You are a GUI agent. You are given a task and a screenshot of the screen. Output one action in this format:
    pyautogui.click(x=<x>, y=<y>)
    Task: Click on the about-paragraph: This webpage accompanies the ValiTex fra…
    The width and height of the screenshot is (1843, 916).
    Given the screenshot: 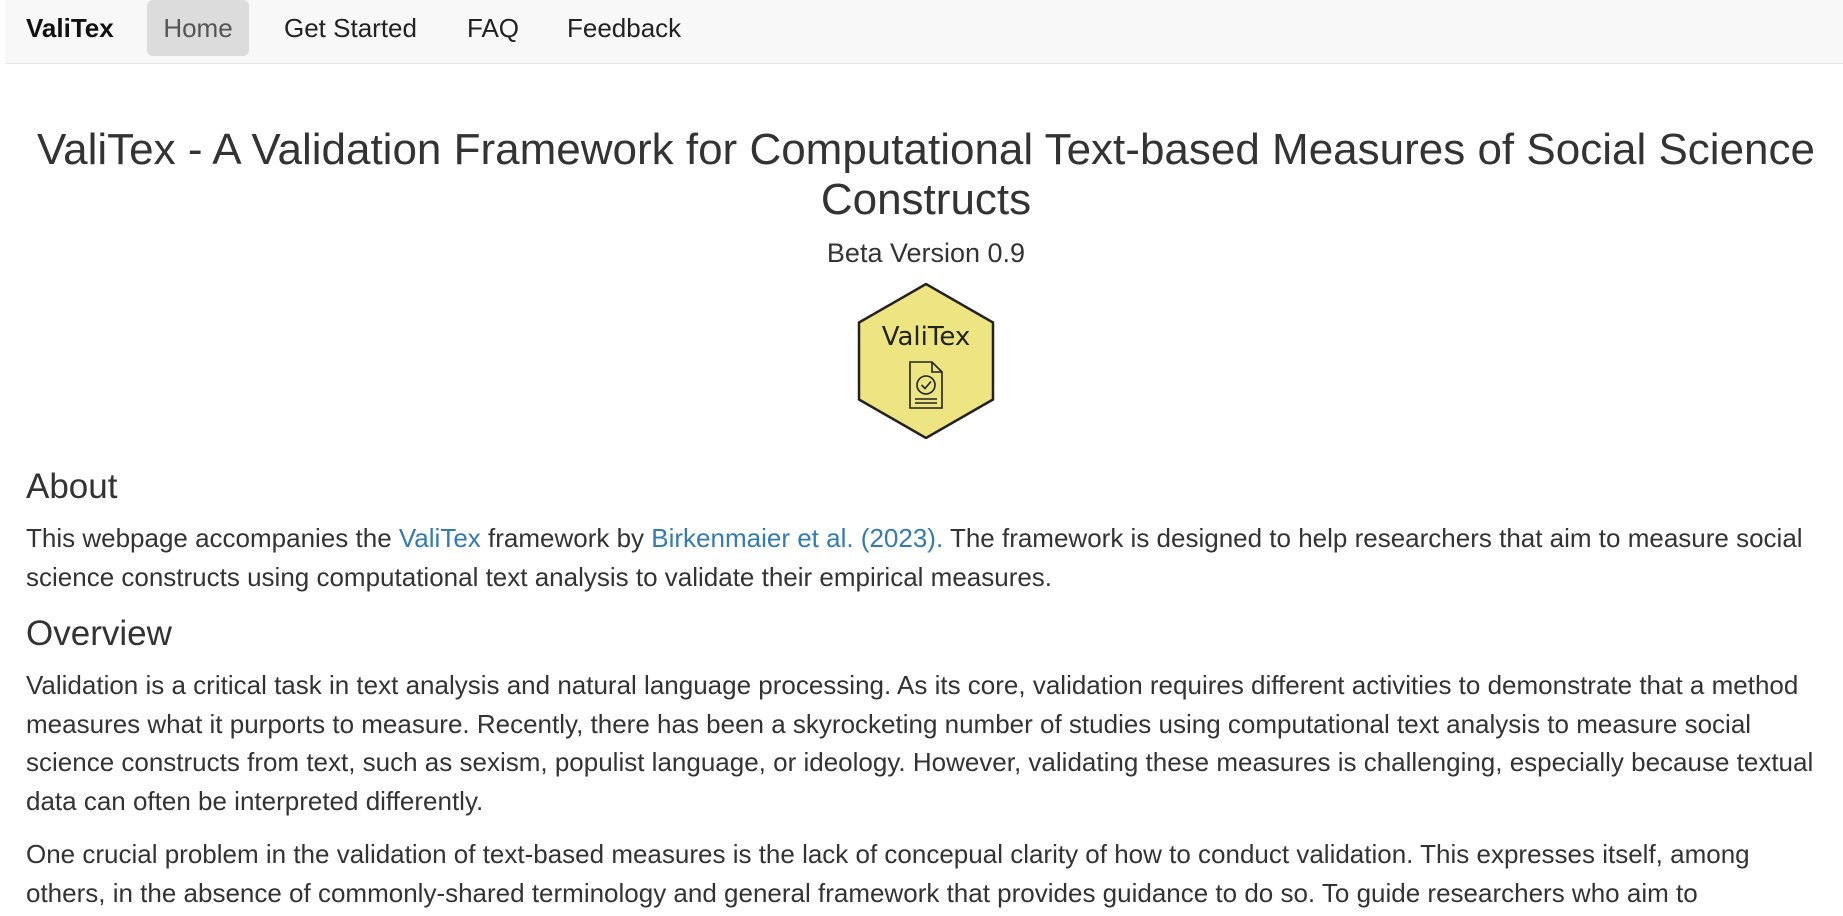 What is the action you would take?
    pyautogui.click(x=926, y=557)
    